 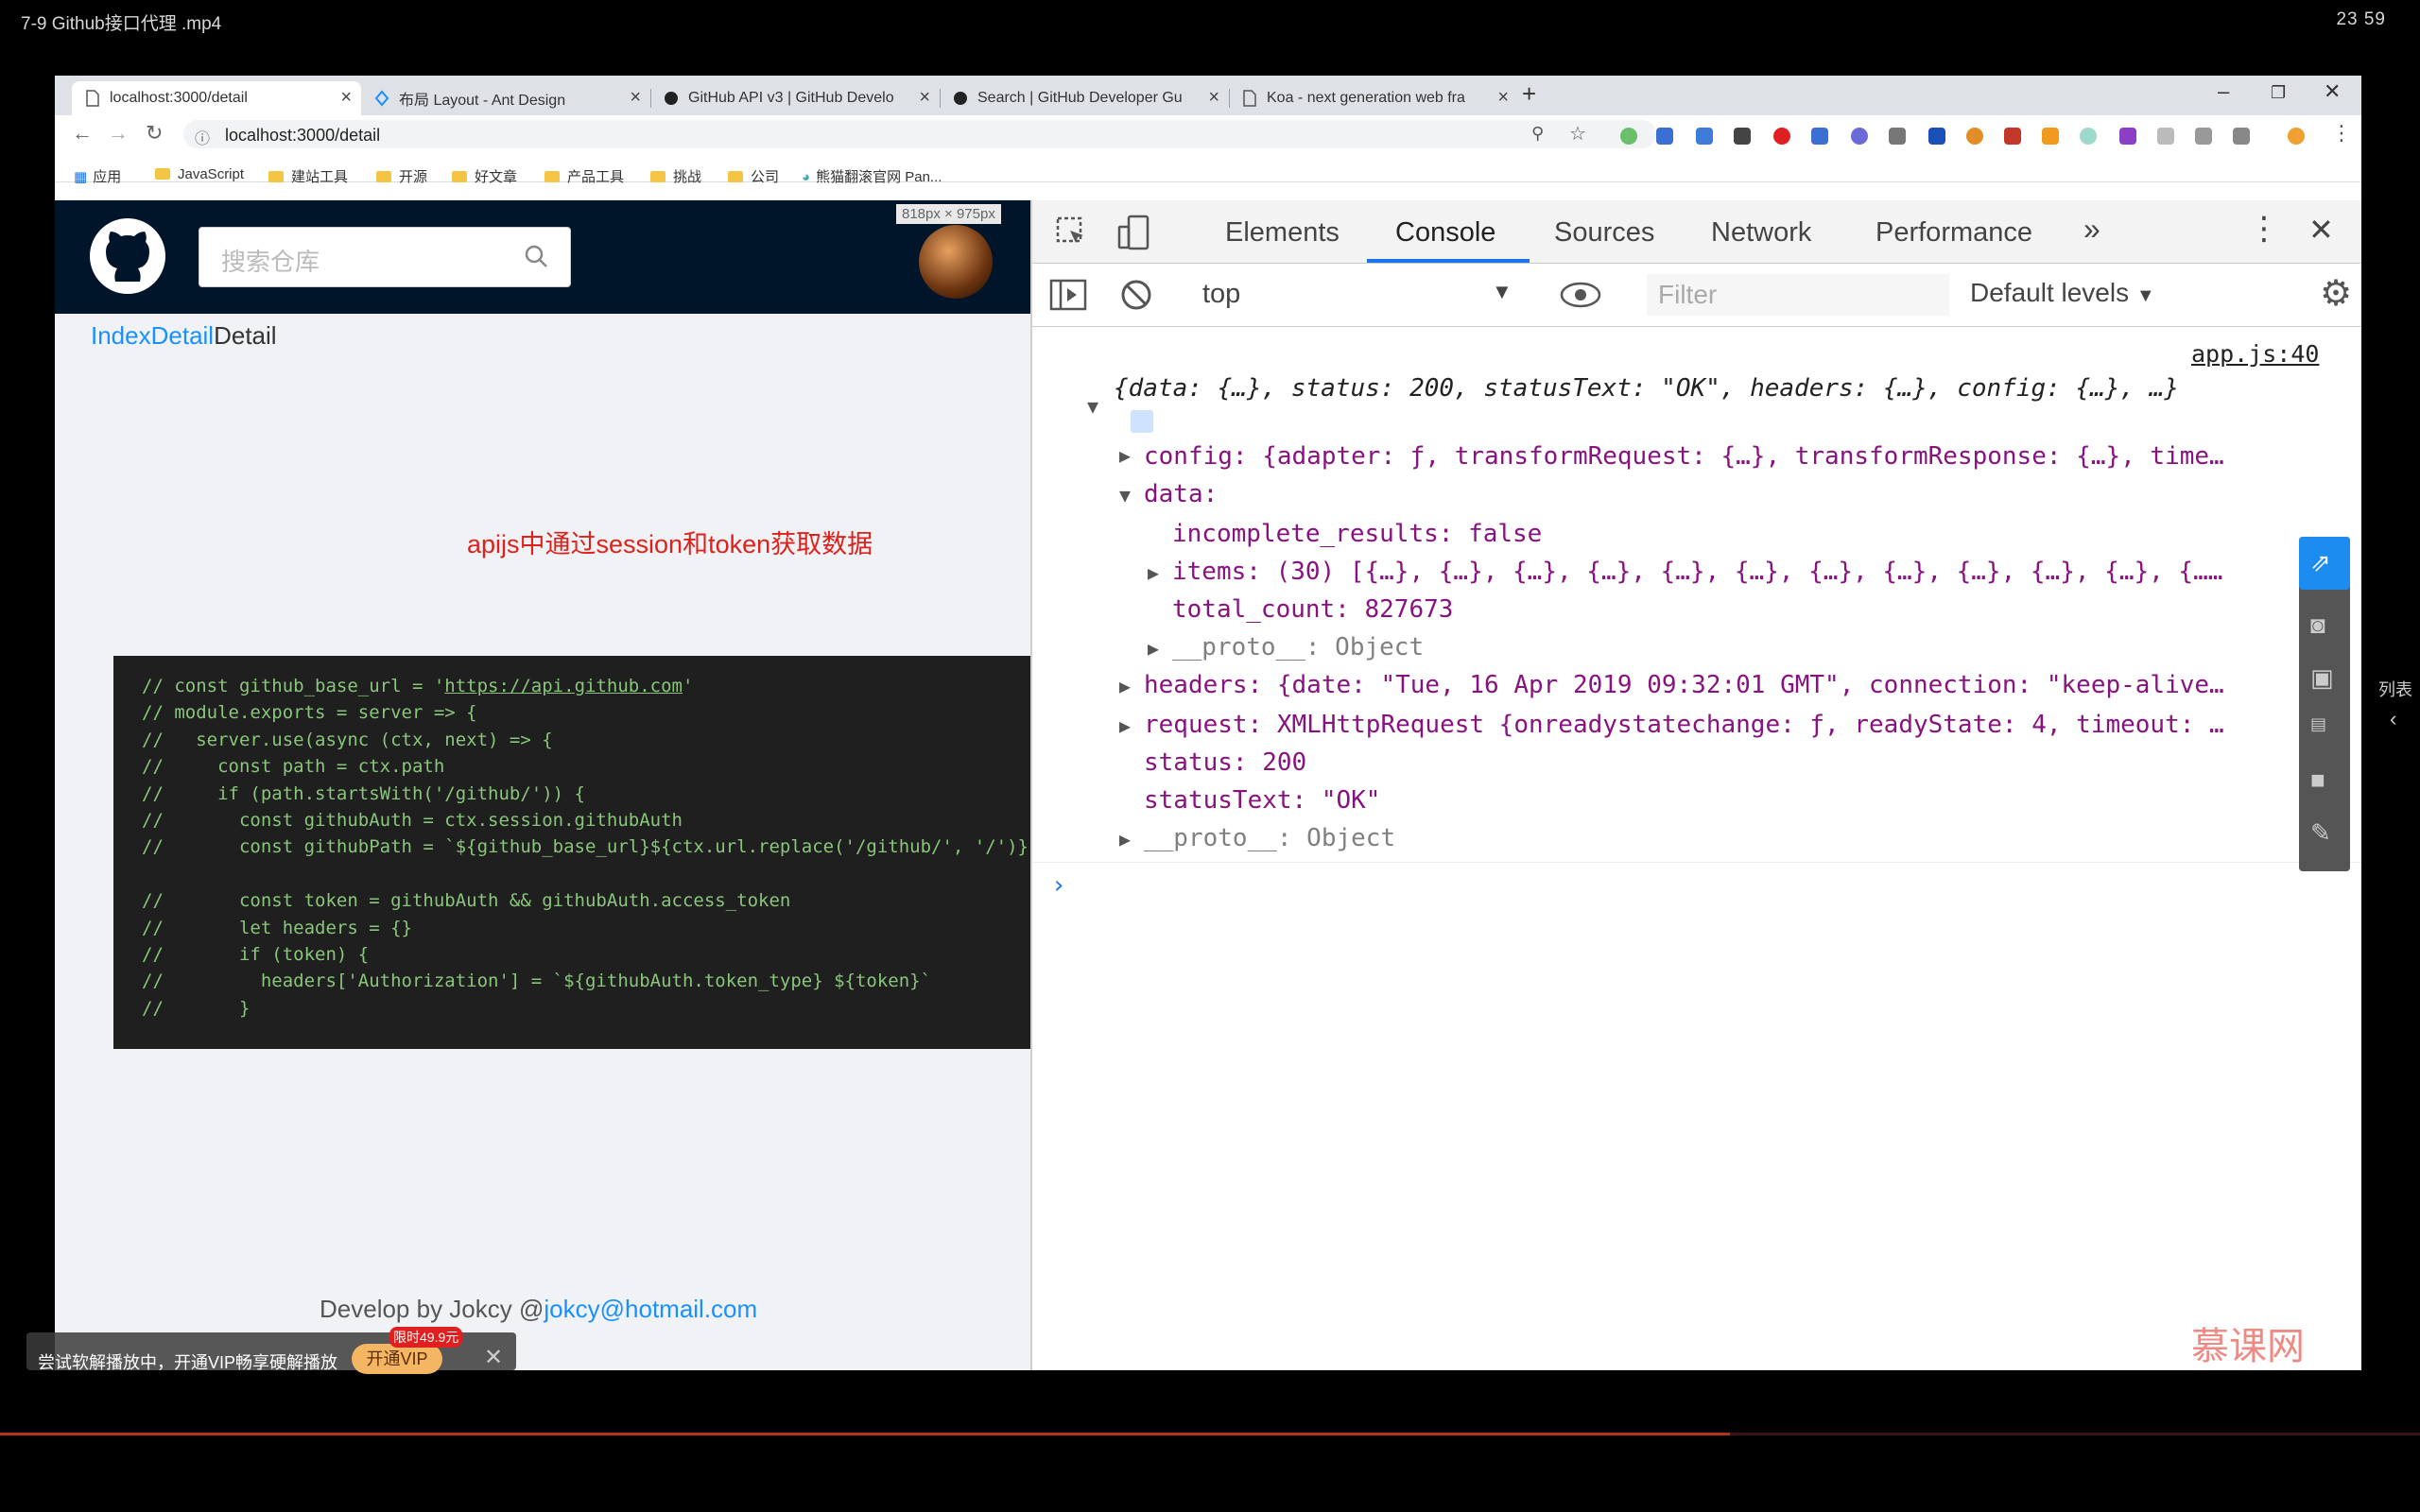 What do you see at coordinates (2255, 354) in the screenshot?
I see `source-link: app.js:40` at bounding box center [2255, 354].